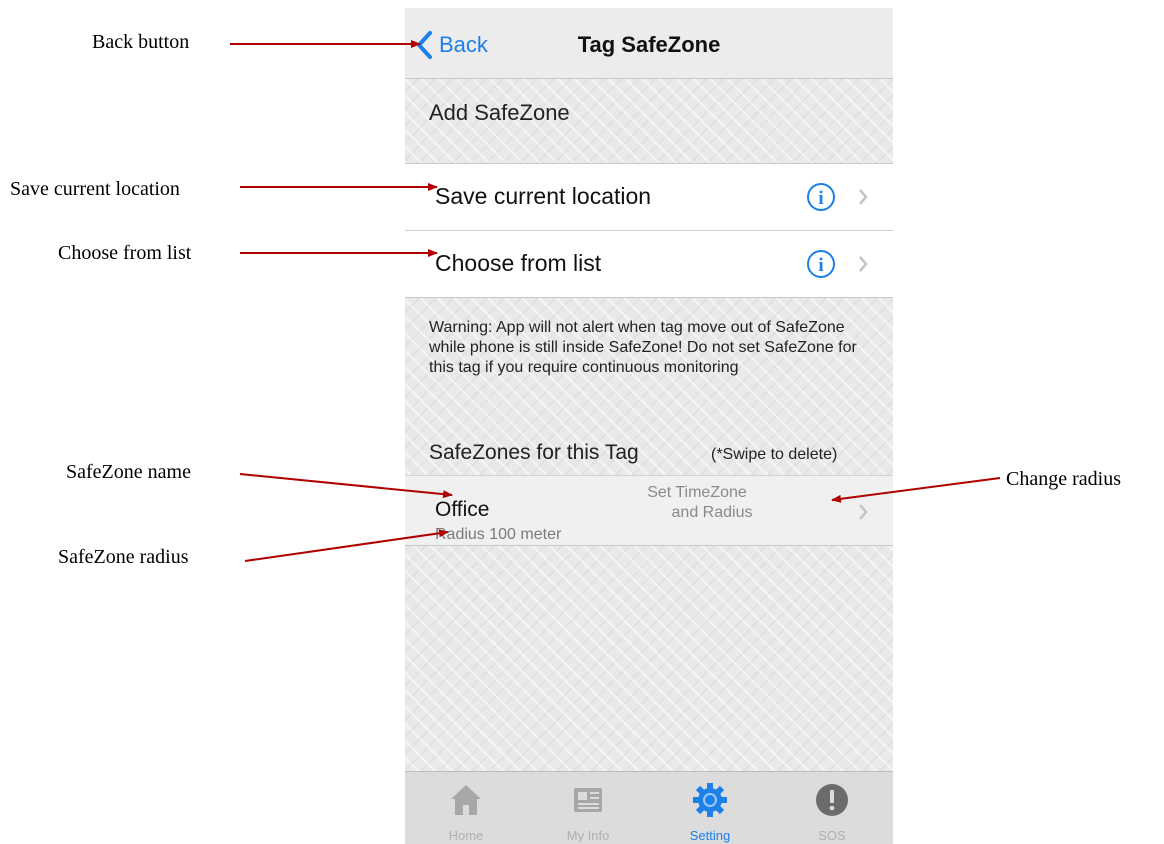  I want to click on safezones-header: SafeZones for this Tag, so click(534, 452).